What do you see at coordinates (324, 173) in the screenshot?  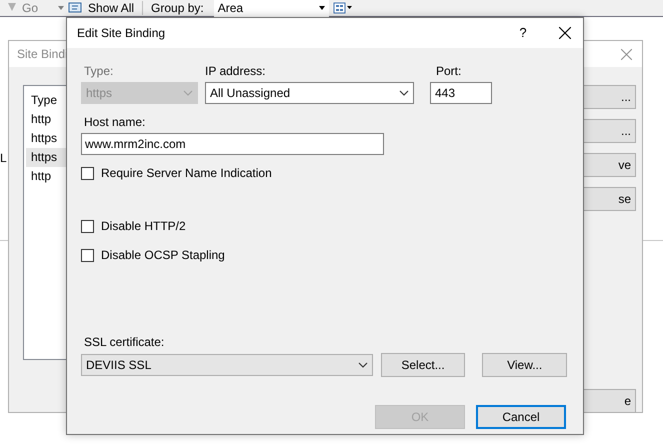 I see `checkbox: Require Server Name Indication` at bounding box center [324, 173].